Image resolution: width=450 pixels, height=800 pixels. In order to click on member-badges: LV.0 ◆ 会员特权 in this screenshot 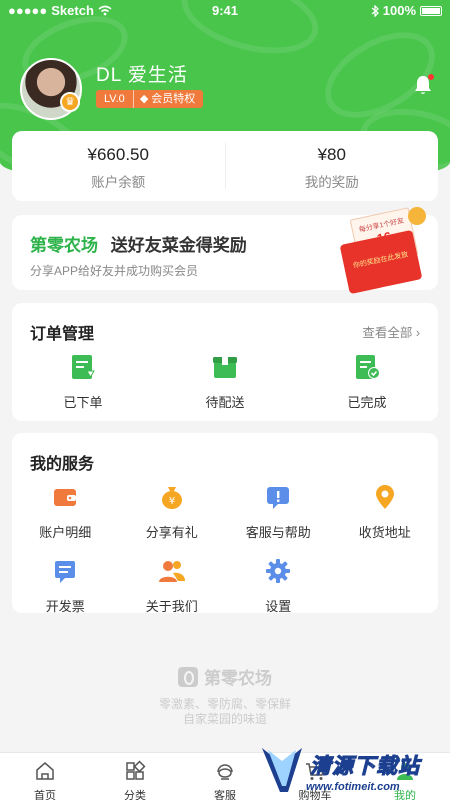, I will do `click(150, 99)`.